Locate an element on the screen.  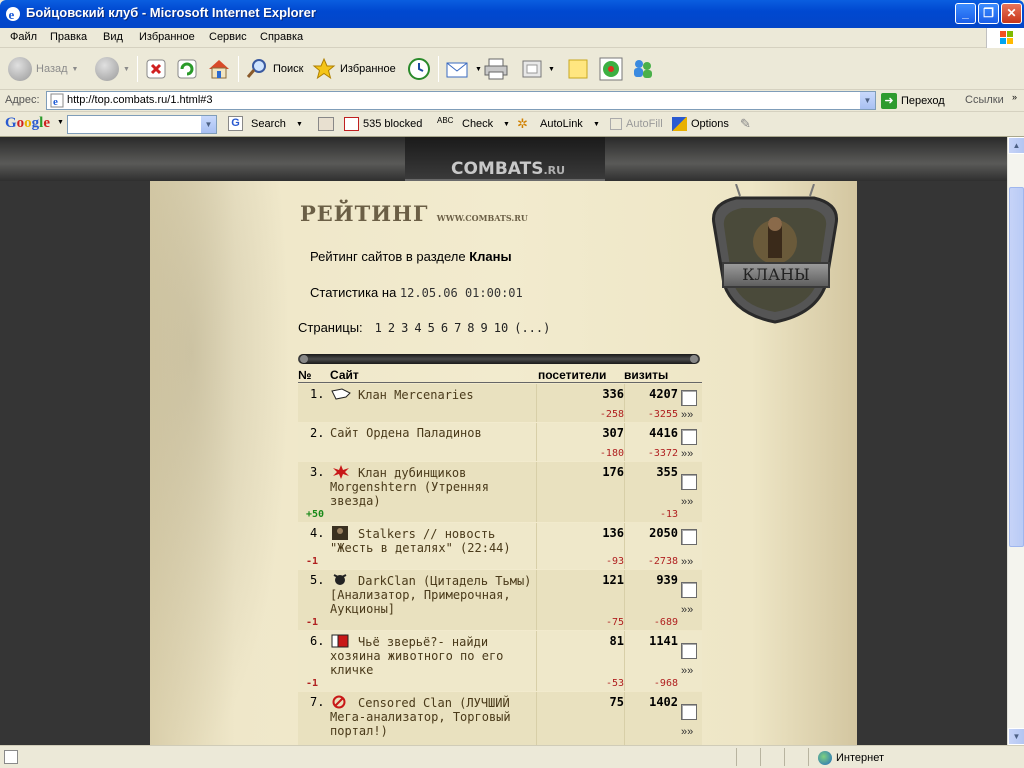
vertical-scrollbar: ▲ ▼ is located at coordinates (1015, 441).